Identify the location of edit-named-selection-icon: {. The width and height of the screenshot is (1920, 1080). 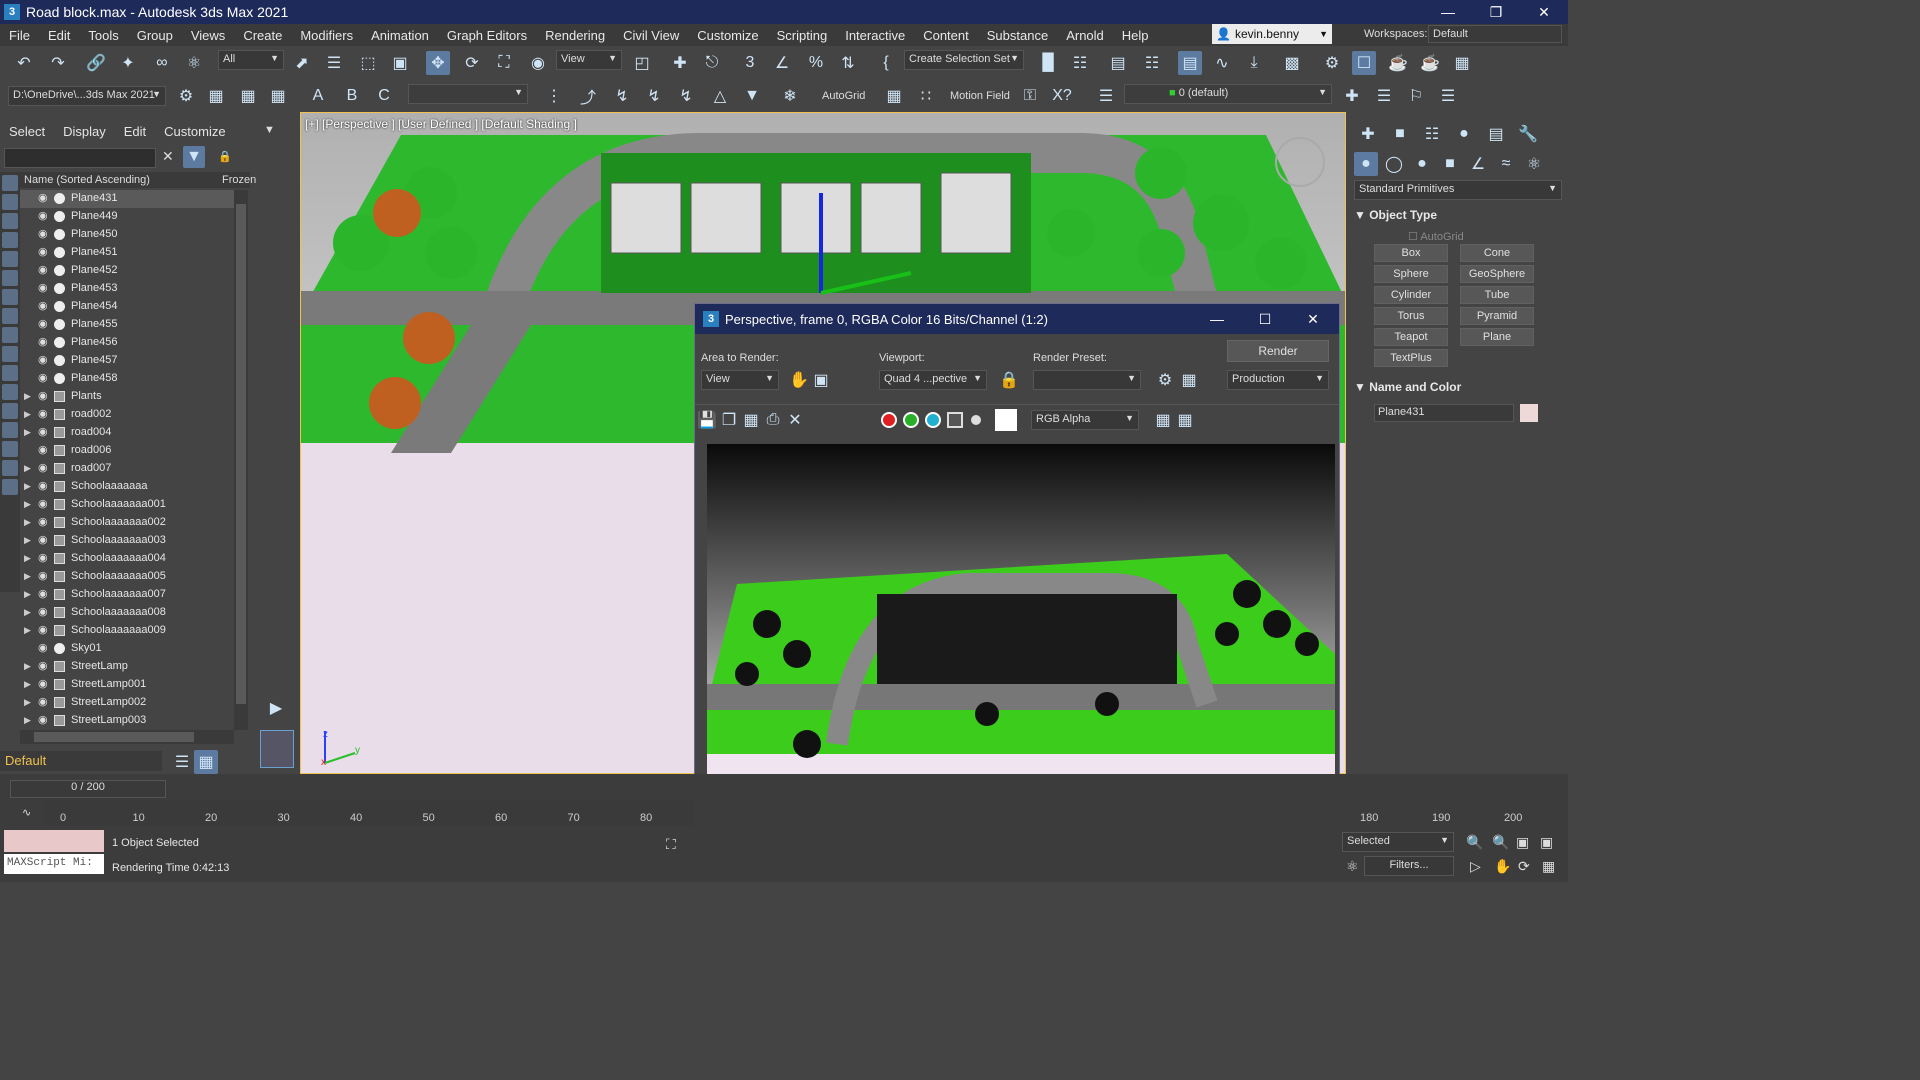
(886, 63).